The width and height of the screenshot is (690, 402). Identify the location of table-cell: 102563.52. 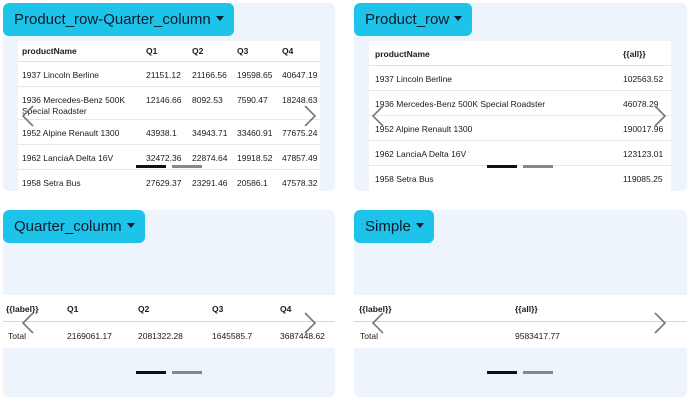
(643, 79).